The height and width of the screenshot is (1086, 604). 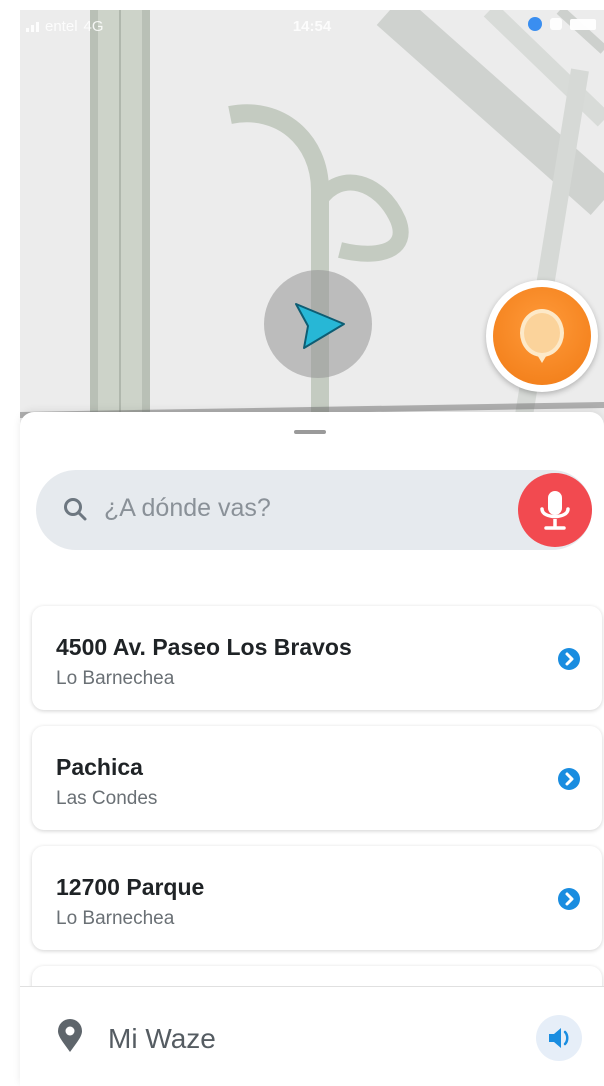 I want to click on report-button-inner, so click(x=542, y=336).